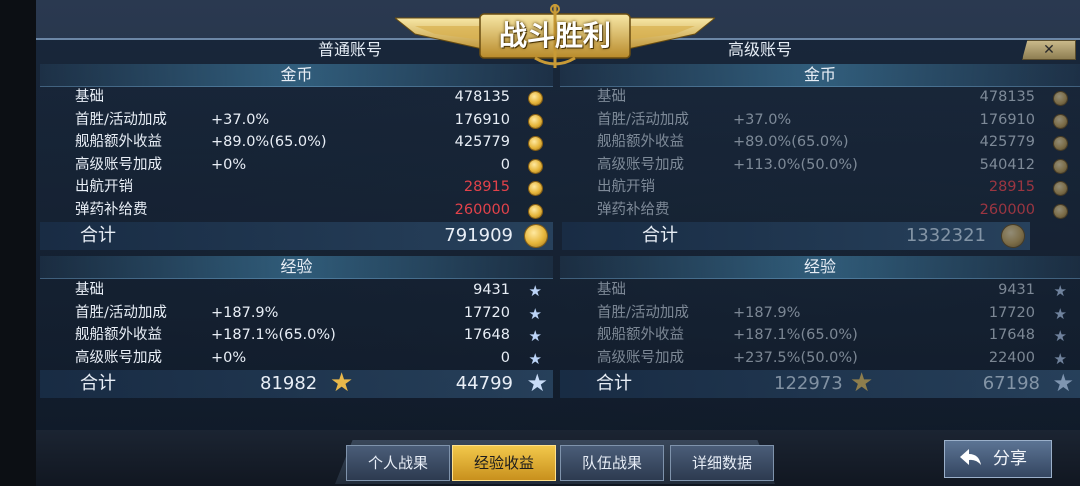  Describe the element at coordinates (1010, 459) in the screenshot. I see `share-label: 分享` at that location.